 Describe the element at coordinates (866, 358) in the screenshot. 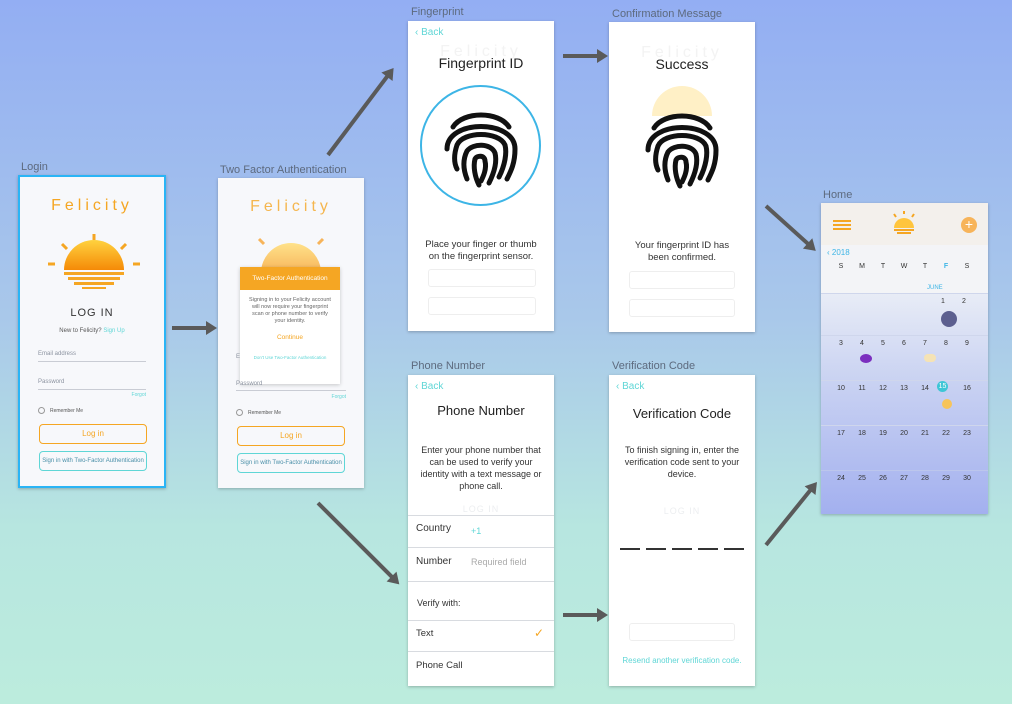

I see `rain-weather-icon` at that location.